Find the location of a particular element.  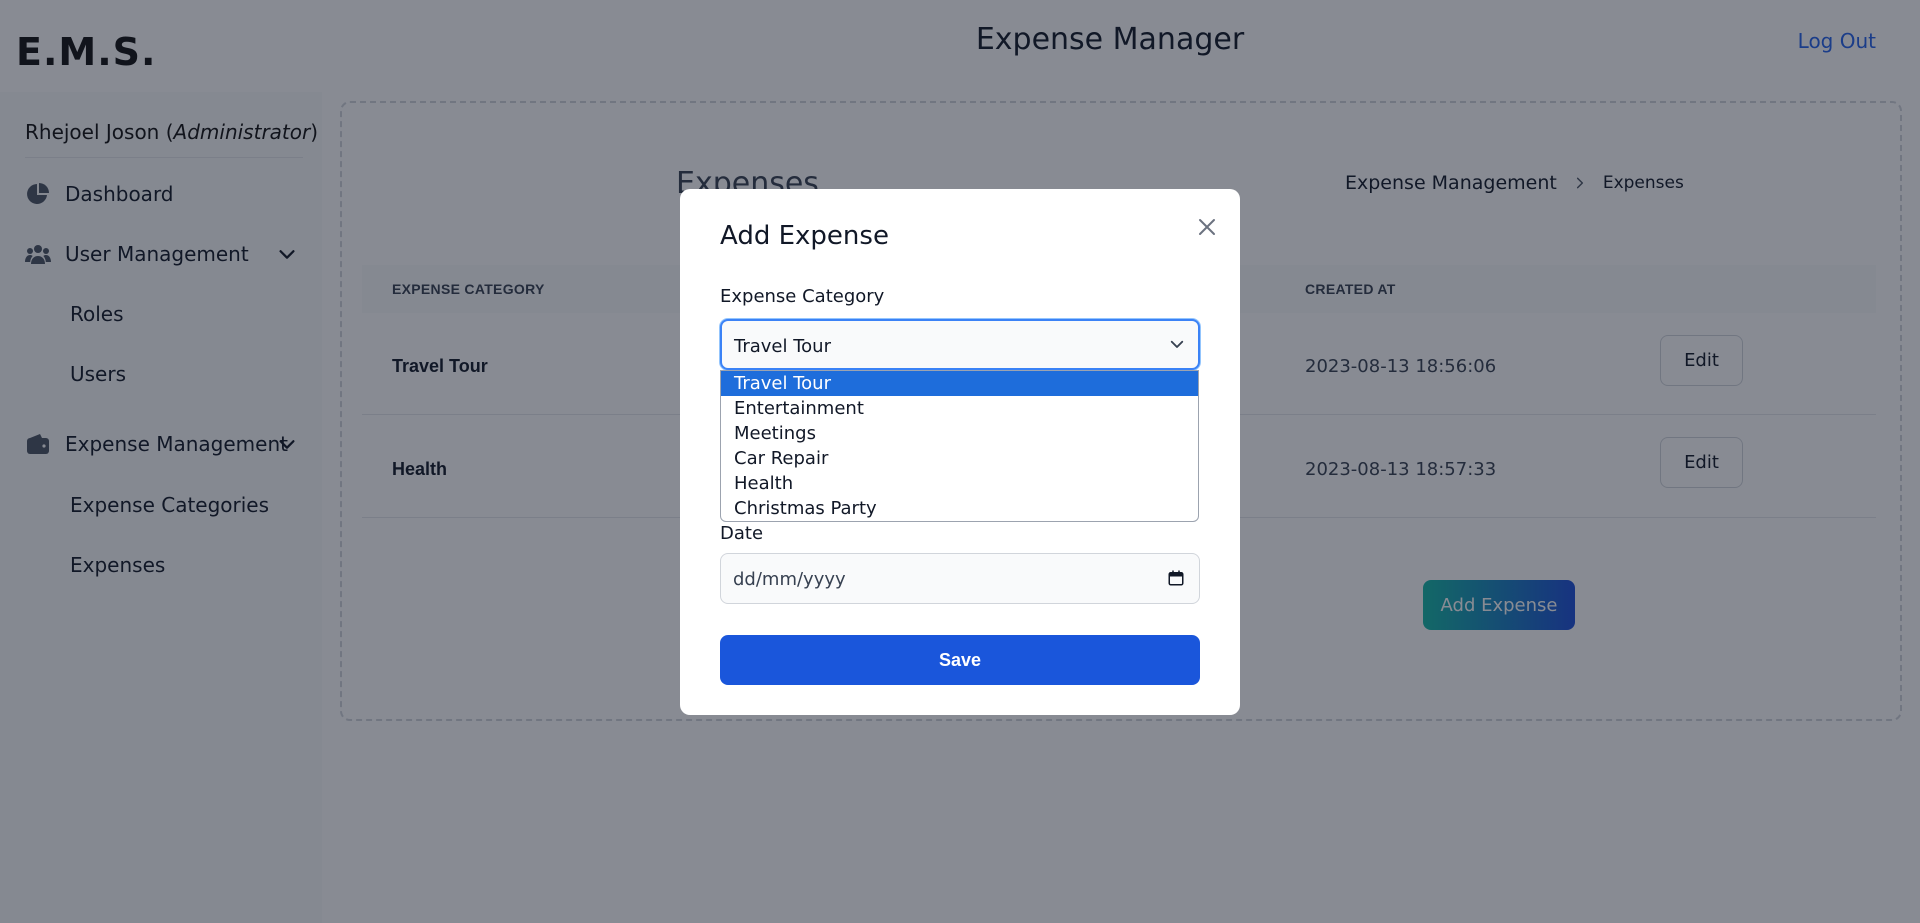

dropdown-option: Travel Tour is located at coordinates (959, 383).